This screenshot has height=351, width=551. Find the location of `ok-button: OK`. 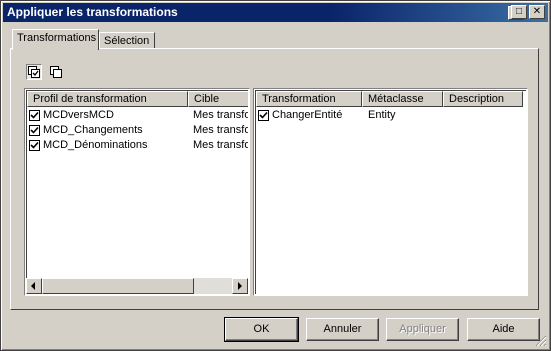

ok-button: OK is located at coordinates (261, 329).